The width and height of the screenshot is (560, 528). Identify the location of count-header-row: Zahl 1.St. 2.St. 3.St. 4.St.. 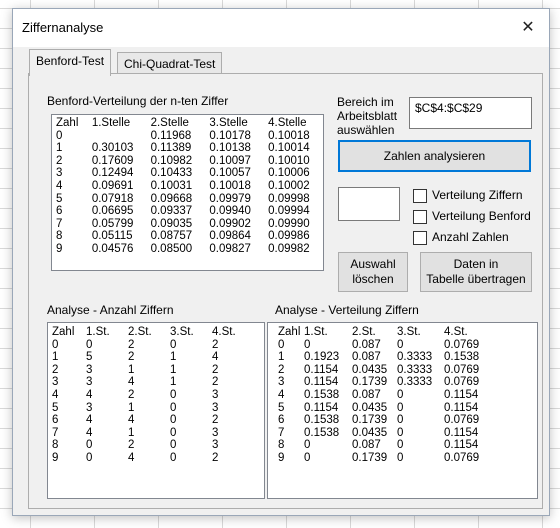
(152, 332).